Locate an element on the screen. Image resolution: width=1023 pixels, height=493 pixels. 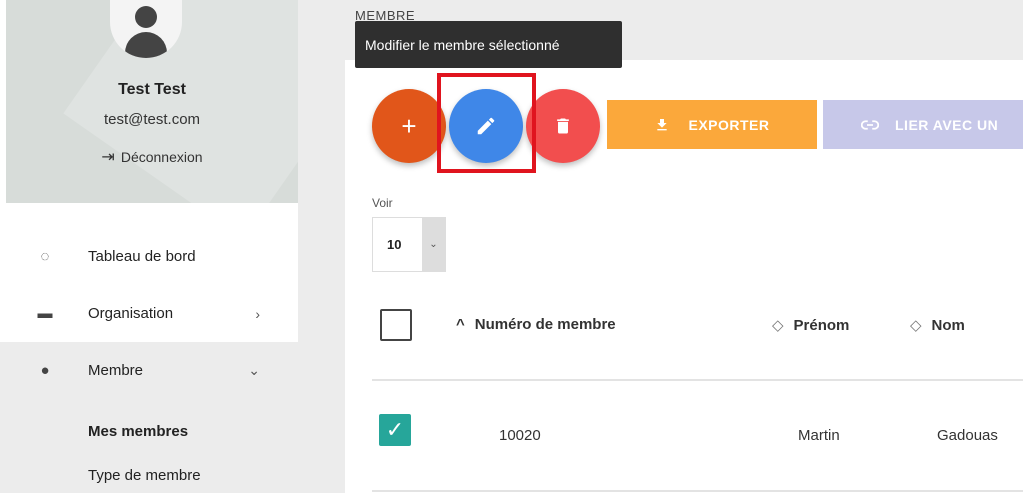
sidebar-item-organisation: ▬ Organisation › is located at coordinates (149, 313).